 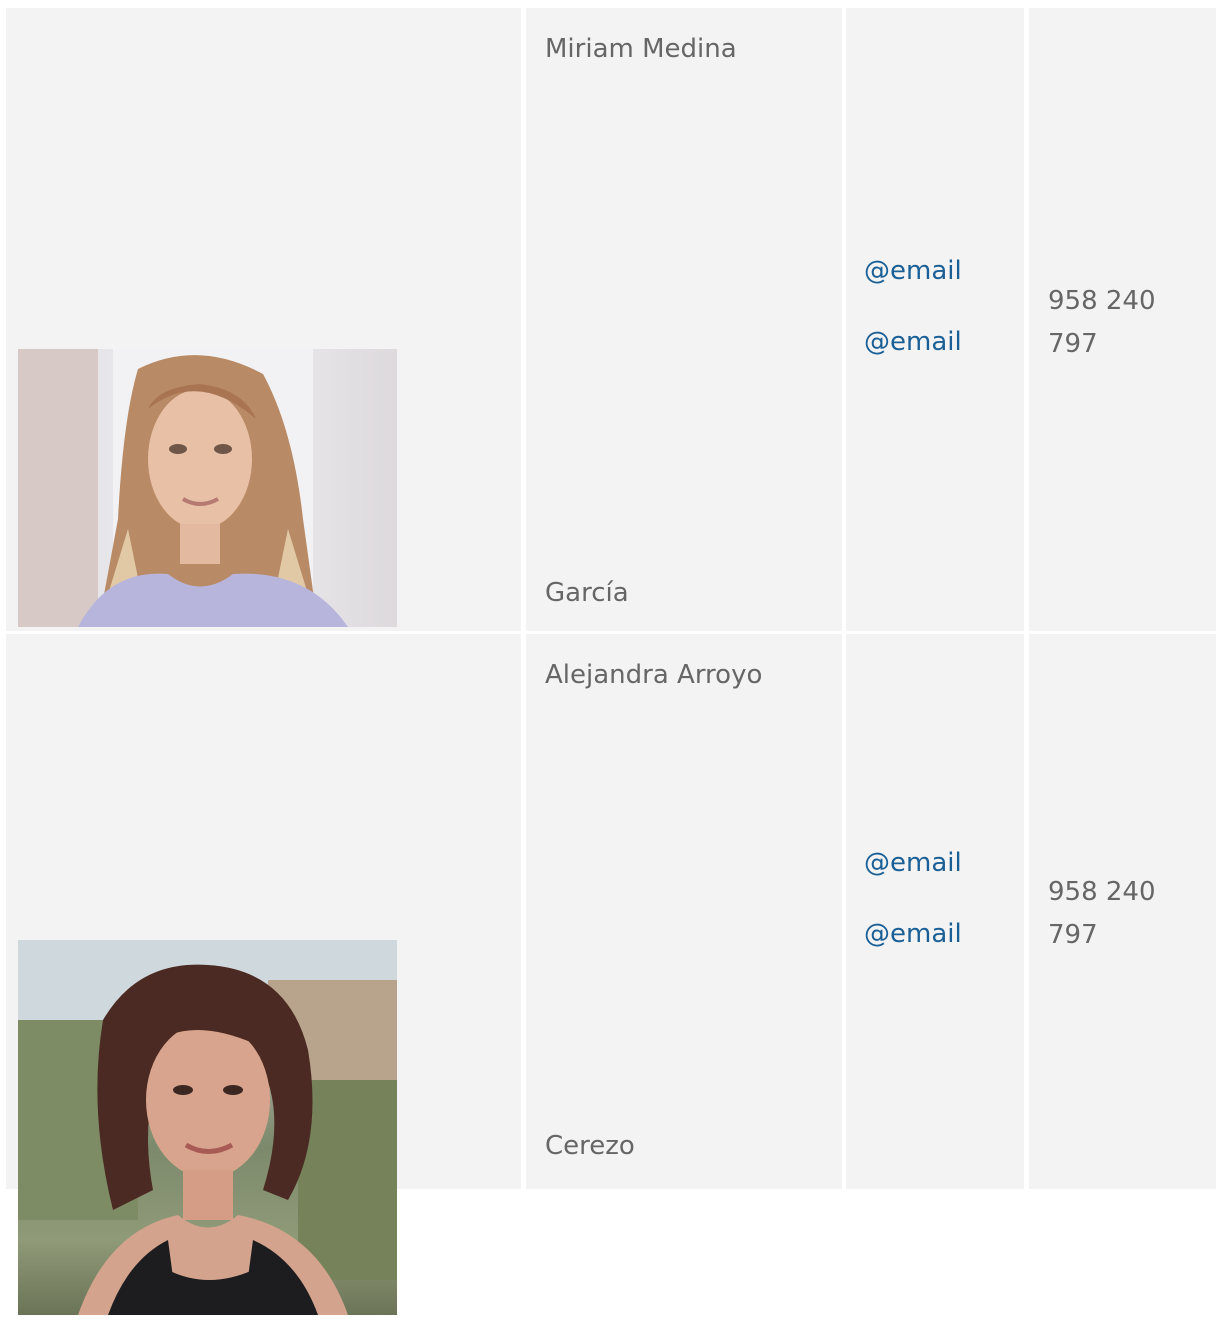 I want to click on name-cell: Miriam Medina García, so click(x=684, y=319).